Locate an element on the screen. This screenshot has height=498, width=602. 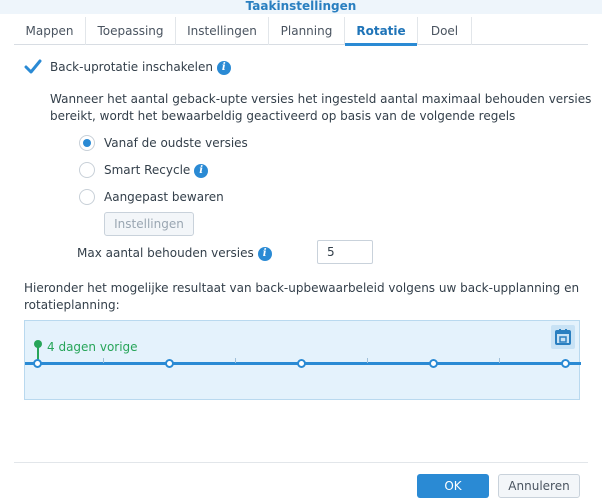
smart-recycle-row: Smart Recycle i is located at coordinates (156, 170).